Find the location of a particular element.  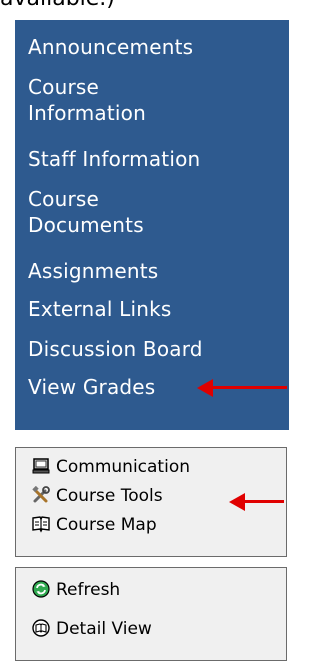

nav-item-course-documents: Course Documents is located at coordinates (113, 212).